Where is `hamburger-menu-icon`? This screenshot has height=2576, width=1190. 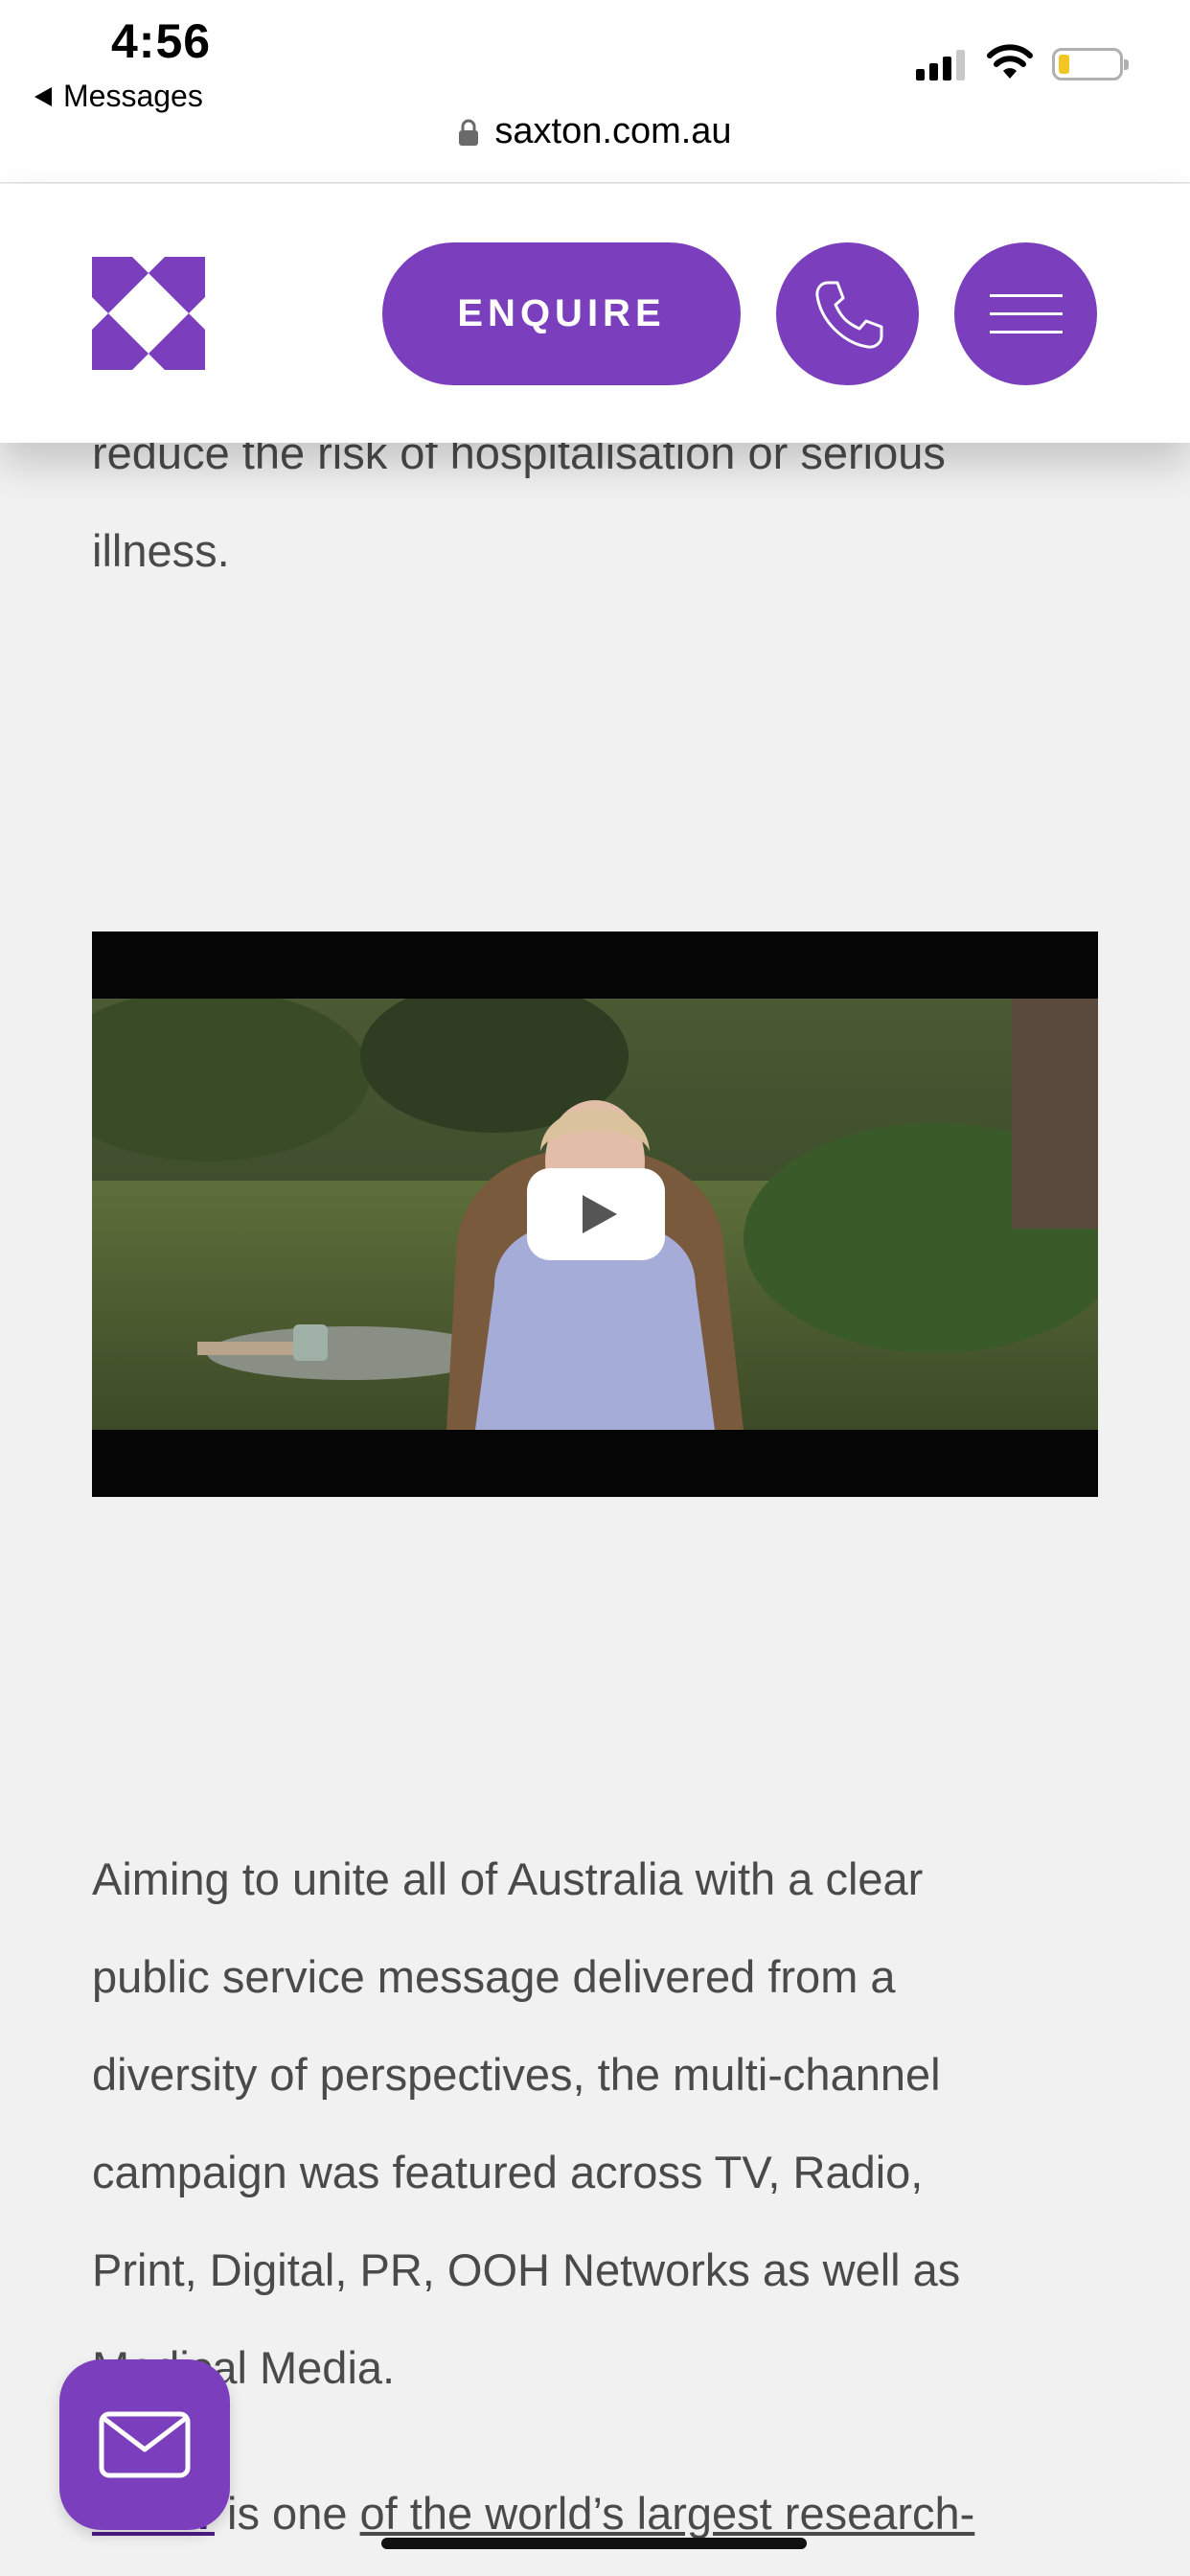 hamburger-menu-icon is located at coordinates (1026, 314).